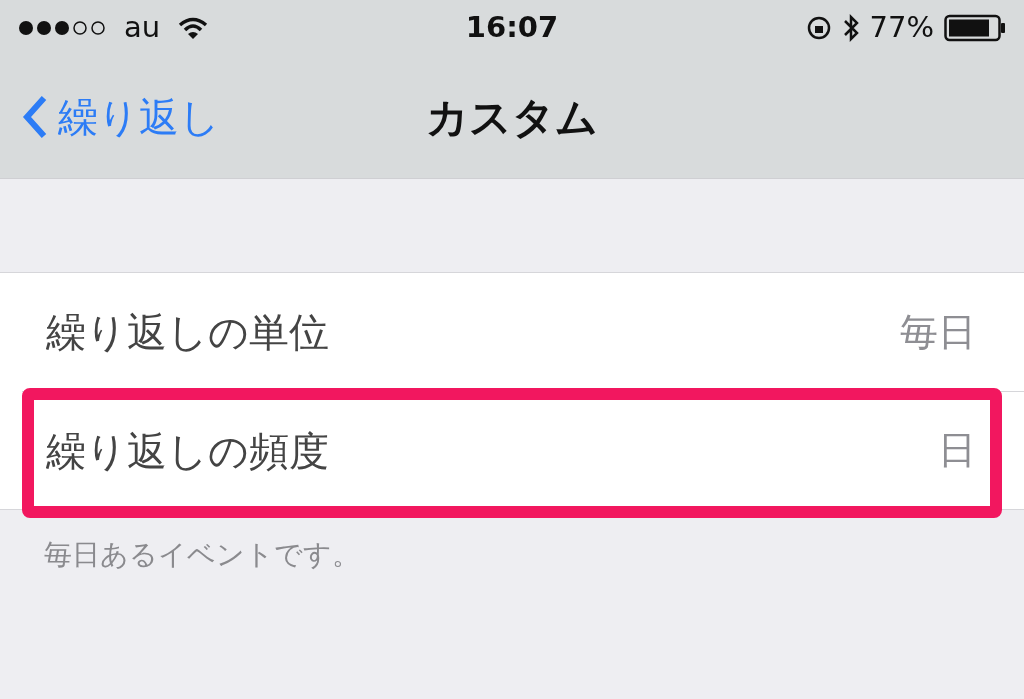  What do you see at coordinates (957, 450) in the screenshot?
I see `row-value: 日` at bounding box center [957, 450].